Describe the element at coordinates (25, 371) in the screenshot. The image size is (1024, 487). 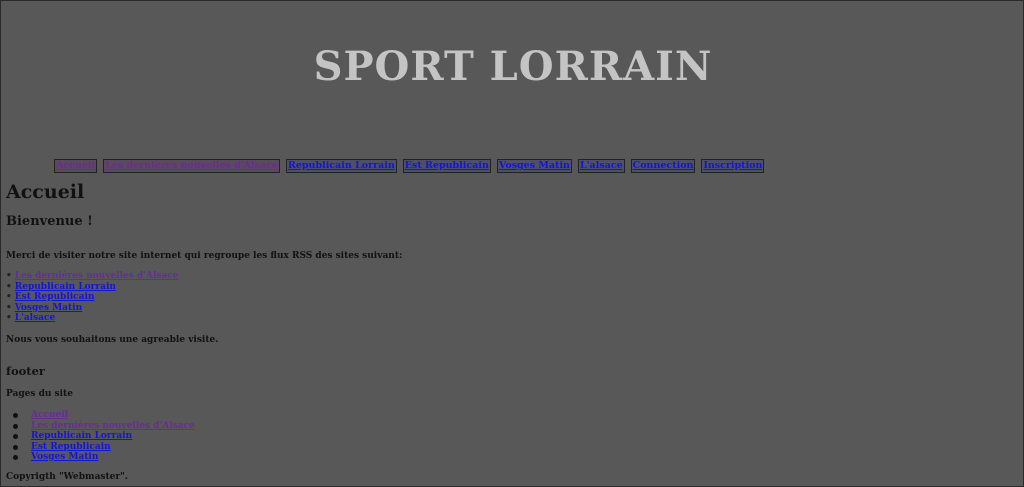
I see `footer-title: footer` at that location.